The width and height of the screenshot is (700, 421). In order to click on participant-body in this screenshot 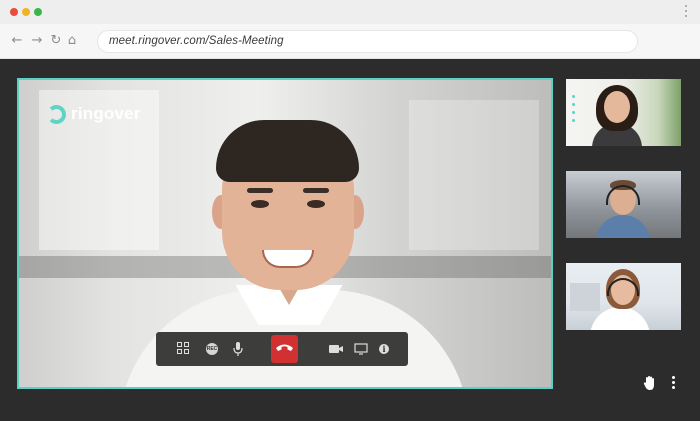, I will do `click(623, 226)`.